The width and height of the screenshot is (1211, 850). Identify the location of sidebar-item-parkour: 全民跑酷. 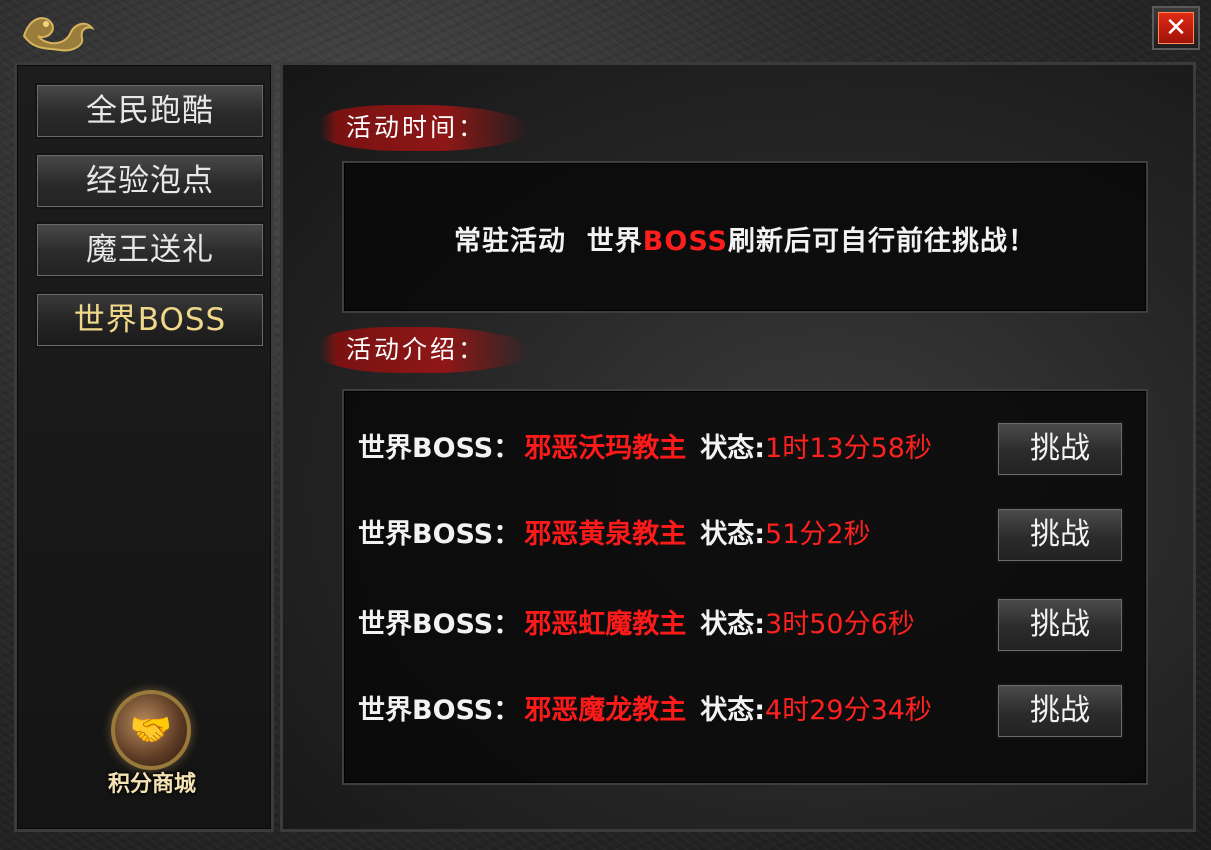
(150, 111).